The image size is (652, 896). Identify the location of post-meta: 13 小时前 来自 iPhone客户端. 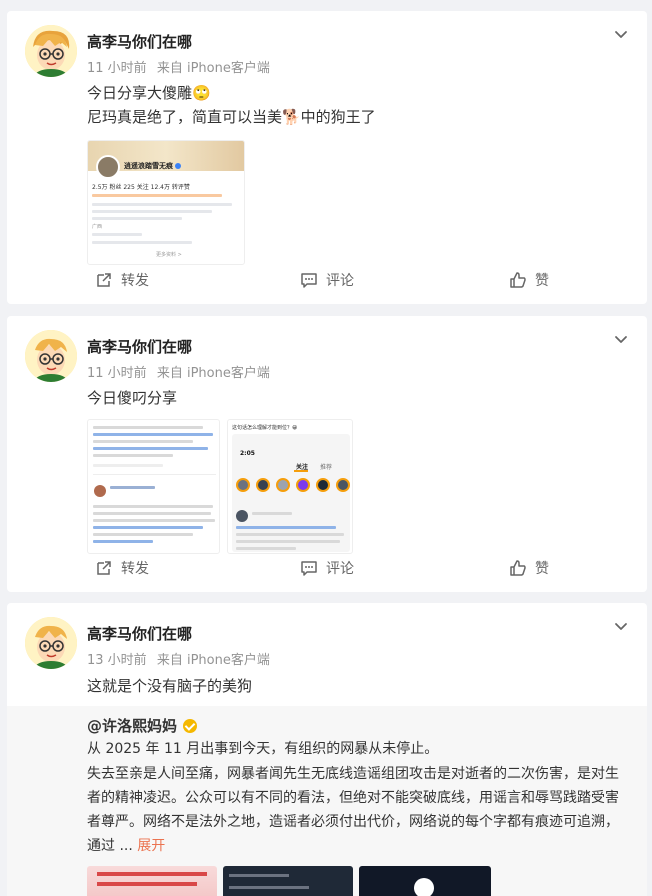
(178, 658).